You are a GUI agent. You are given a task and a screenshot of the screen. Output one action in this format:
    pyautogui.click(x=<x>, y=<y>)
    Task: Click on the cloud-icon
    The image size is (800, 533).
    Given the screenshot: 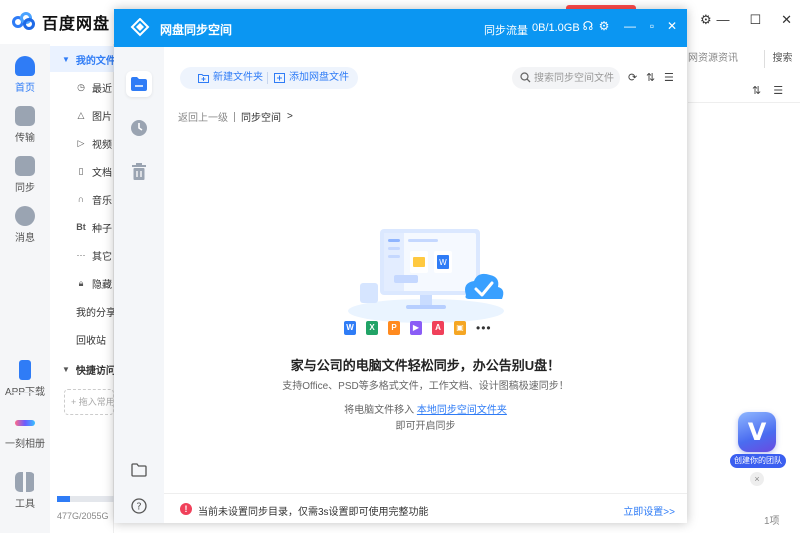 What is the action you would take?
    pyautogui.click(x=25, y=66)
    